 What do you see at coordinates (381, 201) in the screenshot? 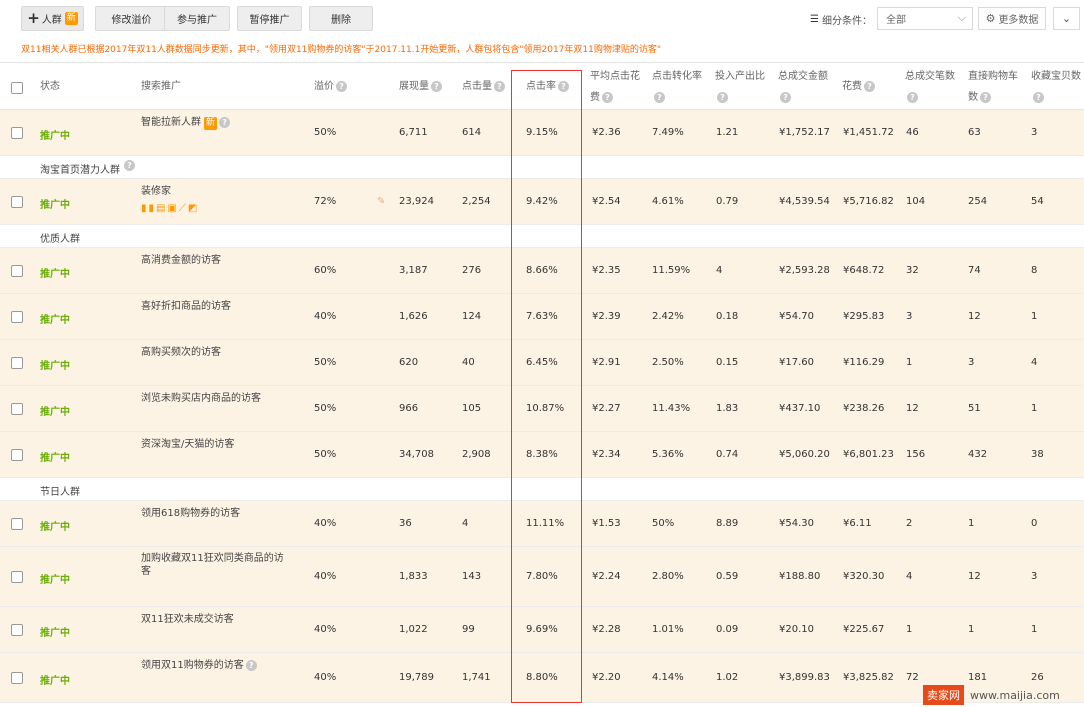
I see `edit-pencil-icon: ✎` at bounding box center [381, 201].